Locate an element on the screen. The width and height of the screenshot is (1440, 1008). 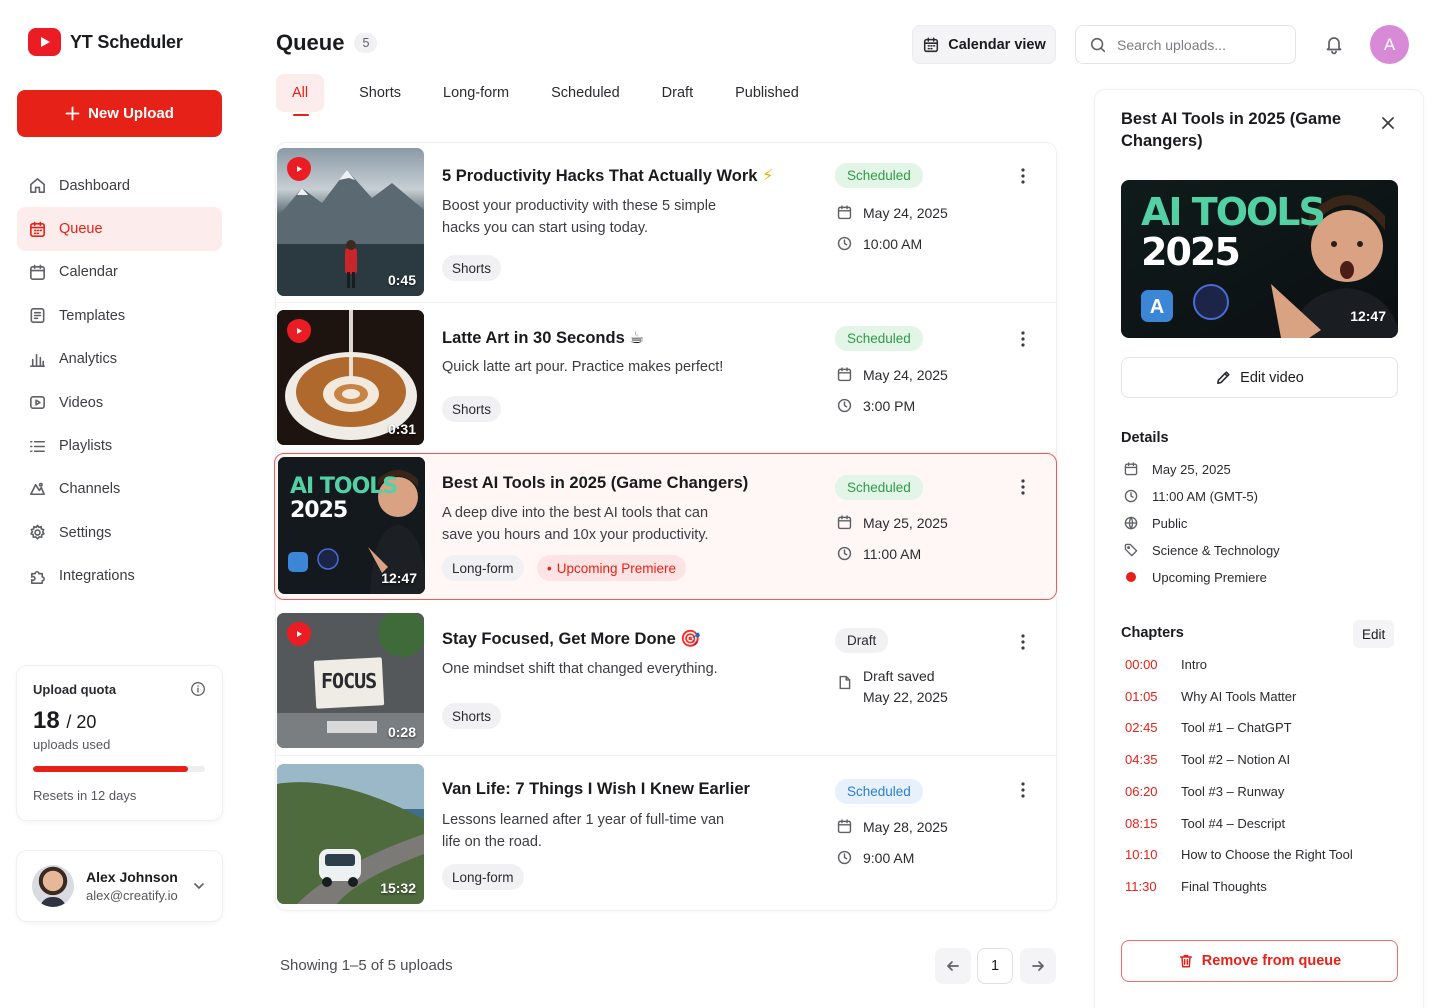
tab-long-form: Long-form is located at coordinates (476, 93).